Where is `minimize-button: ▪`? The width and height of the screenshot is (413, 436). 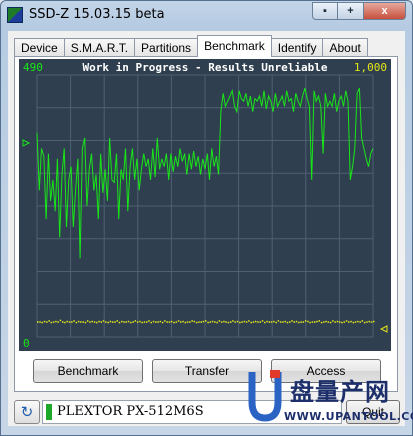 minimize-button: ▪ is located at coordinates (325, 11).